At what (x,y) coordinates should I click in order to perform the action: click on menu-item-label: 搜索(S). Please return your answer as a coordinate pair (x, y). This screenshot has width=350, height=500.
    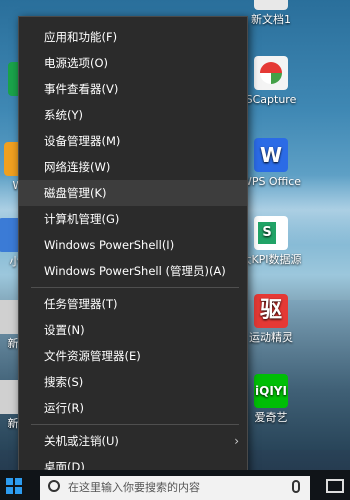
    Looking at the image, I should click on (64, 382).